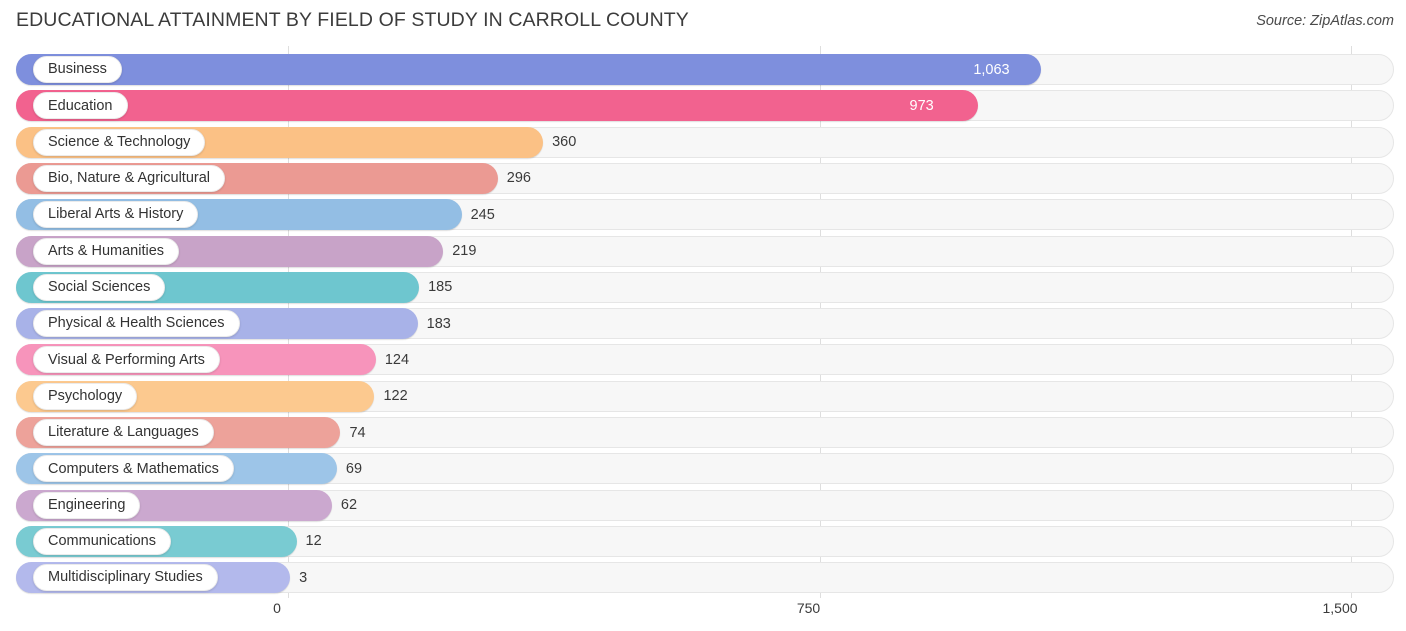  Describe the element at coordinates (991, 69) in the screenshot. I see `bar-value-label: 1,063` at that location.